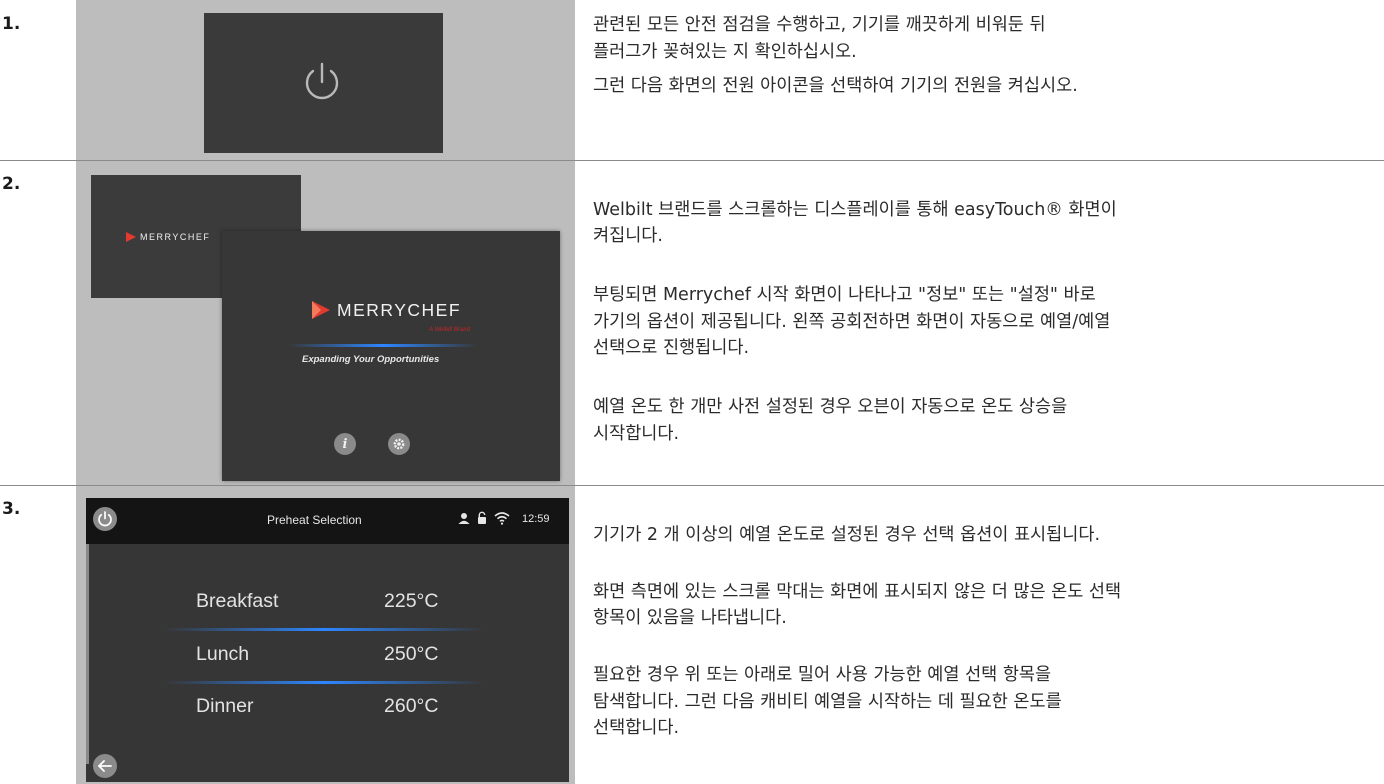 The width and height of the screenshot is (1384, 784). I want to click on tagline: Expanding Your Opportunities, so click(371, 359).